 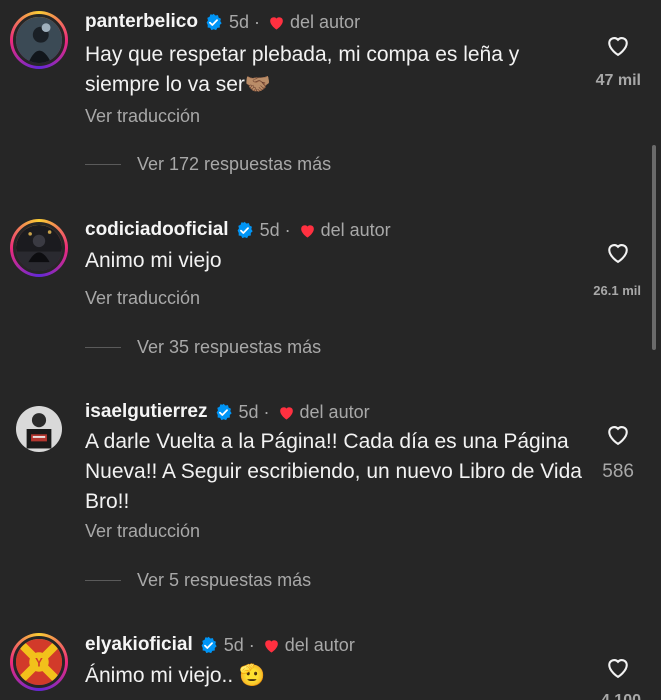 I want to click on comment-username: elyakioficial, so click(x=139, y=645).